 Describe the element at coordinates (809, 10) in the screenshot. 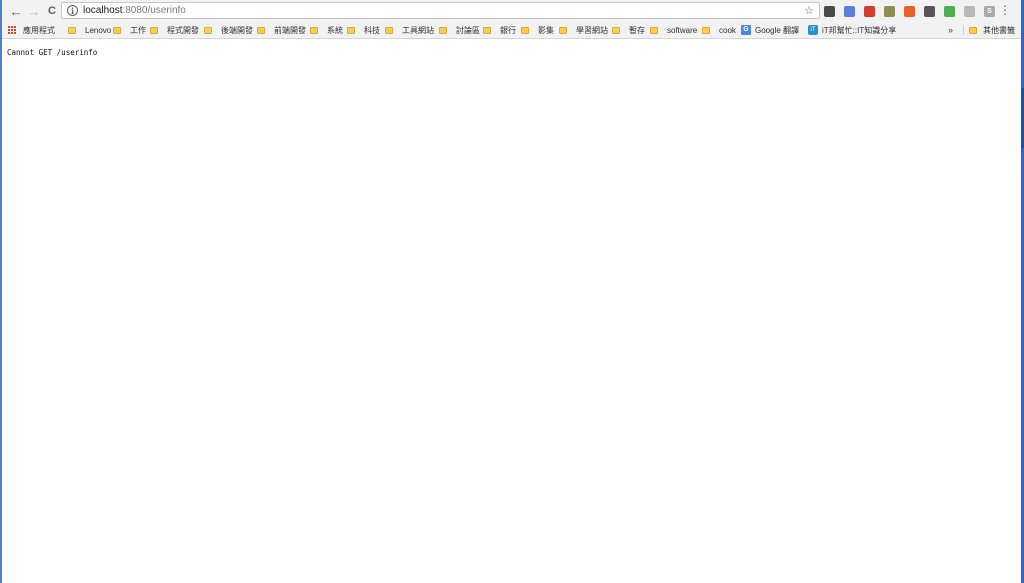

I see `bookmark-star-icon: ☆` at that location.